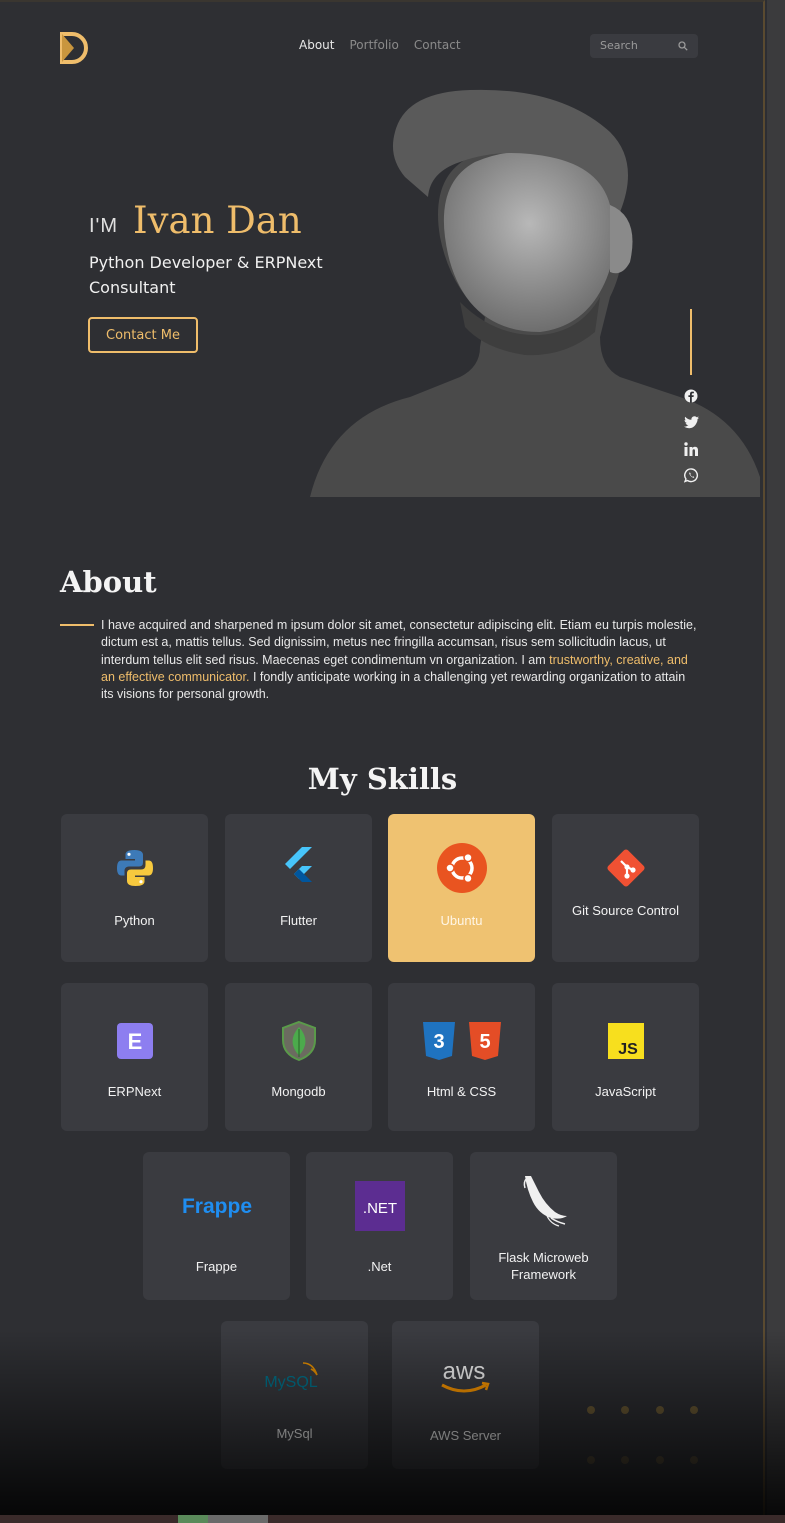 This screenshot has height=1523, width=785. Describe the element at coordinates (108, 582) in the screenshot. I see `about-title: About` at that location.